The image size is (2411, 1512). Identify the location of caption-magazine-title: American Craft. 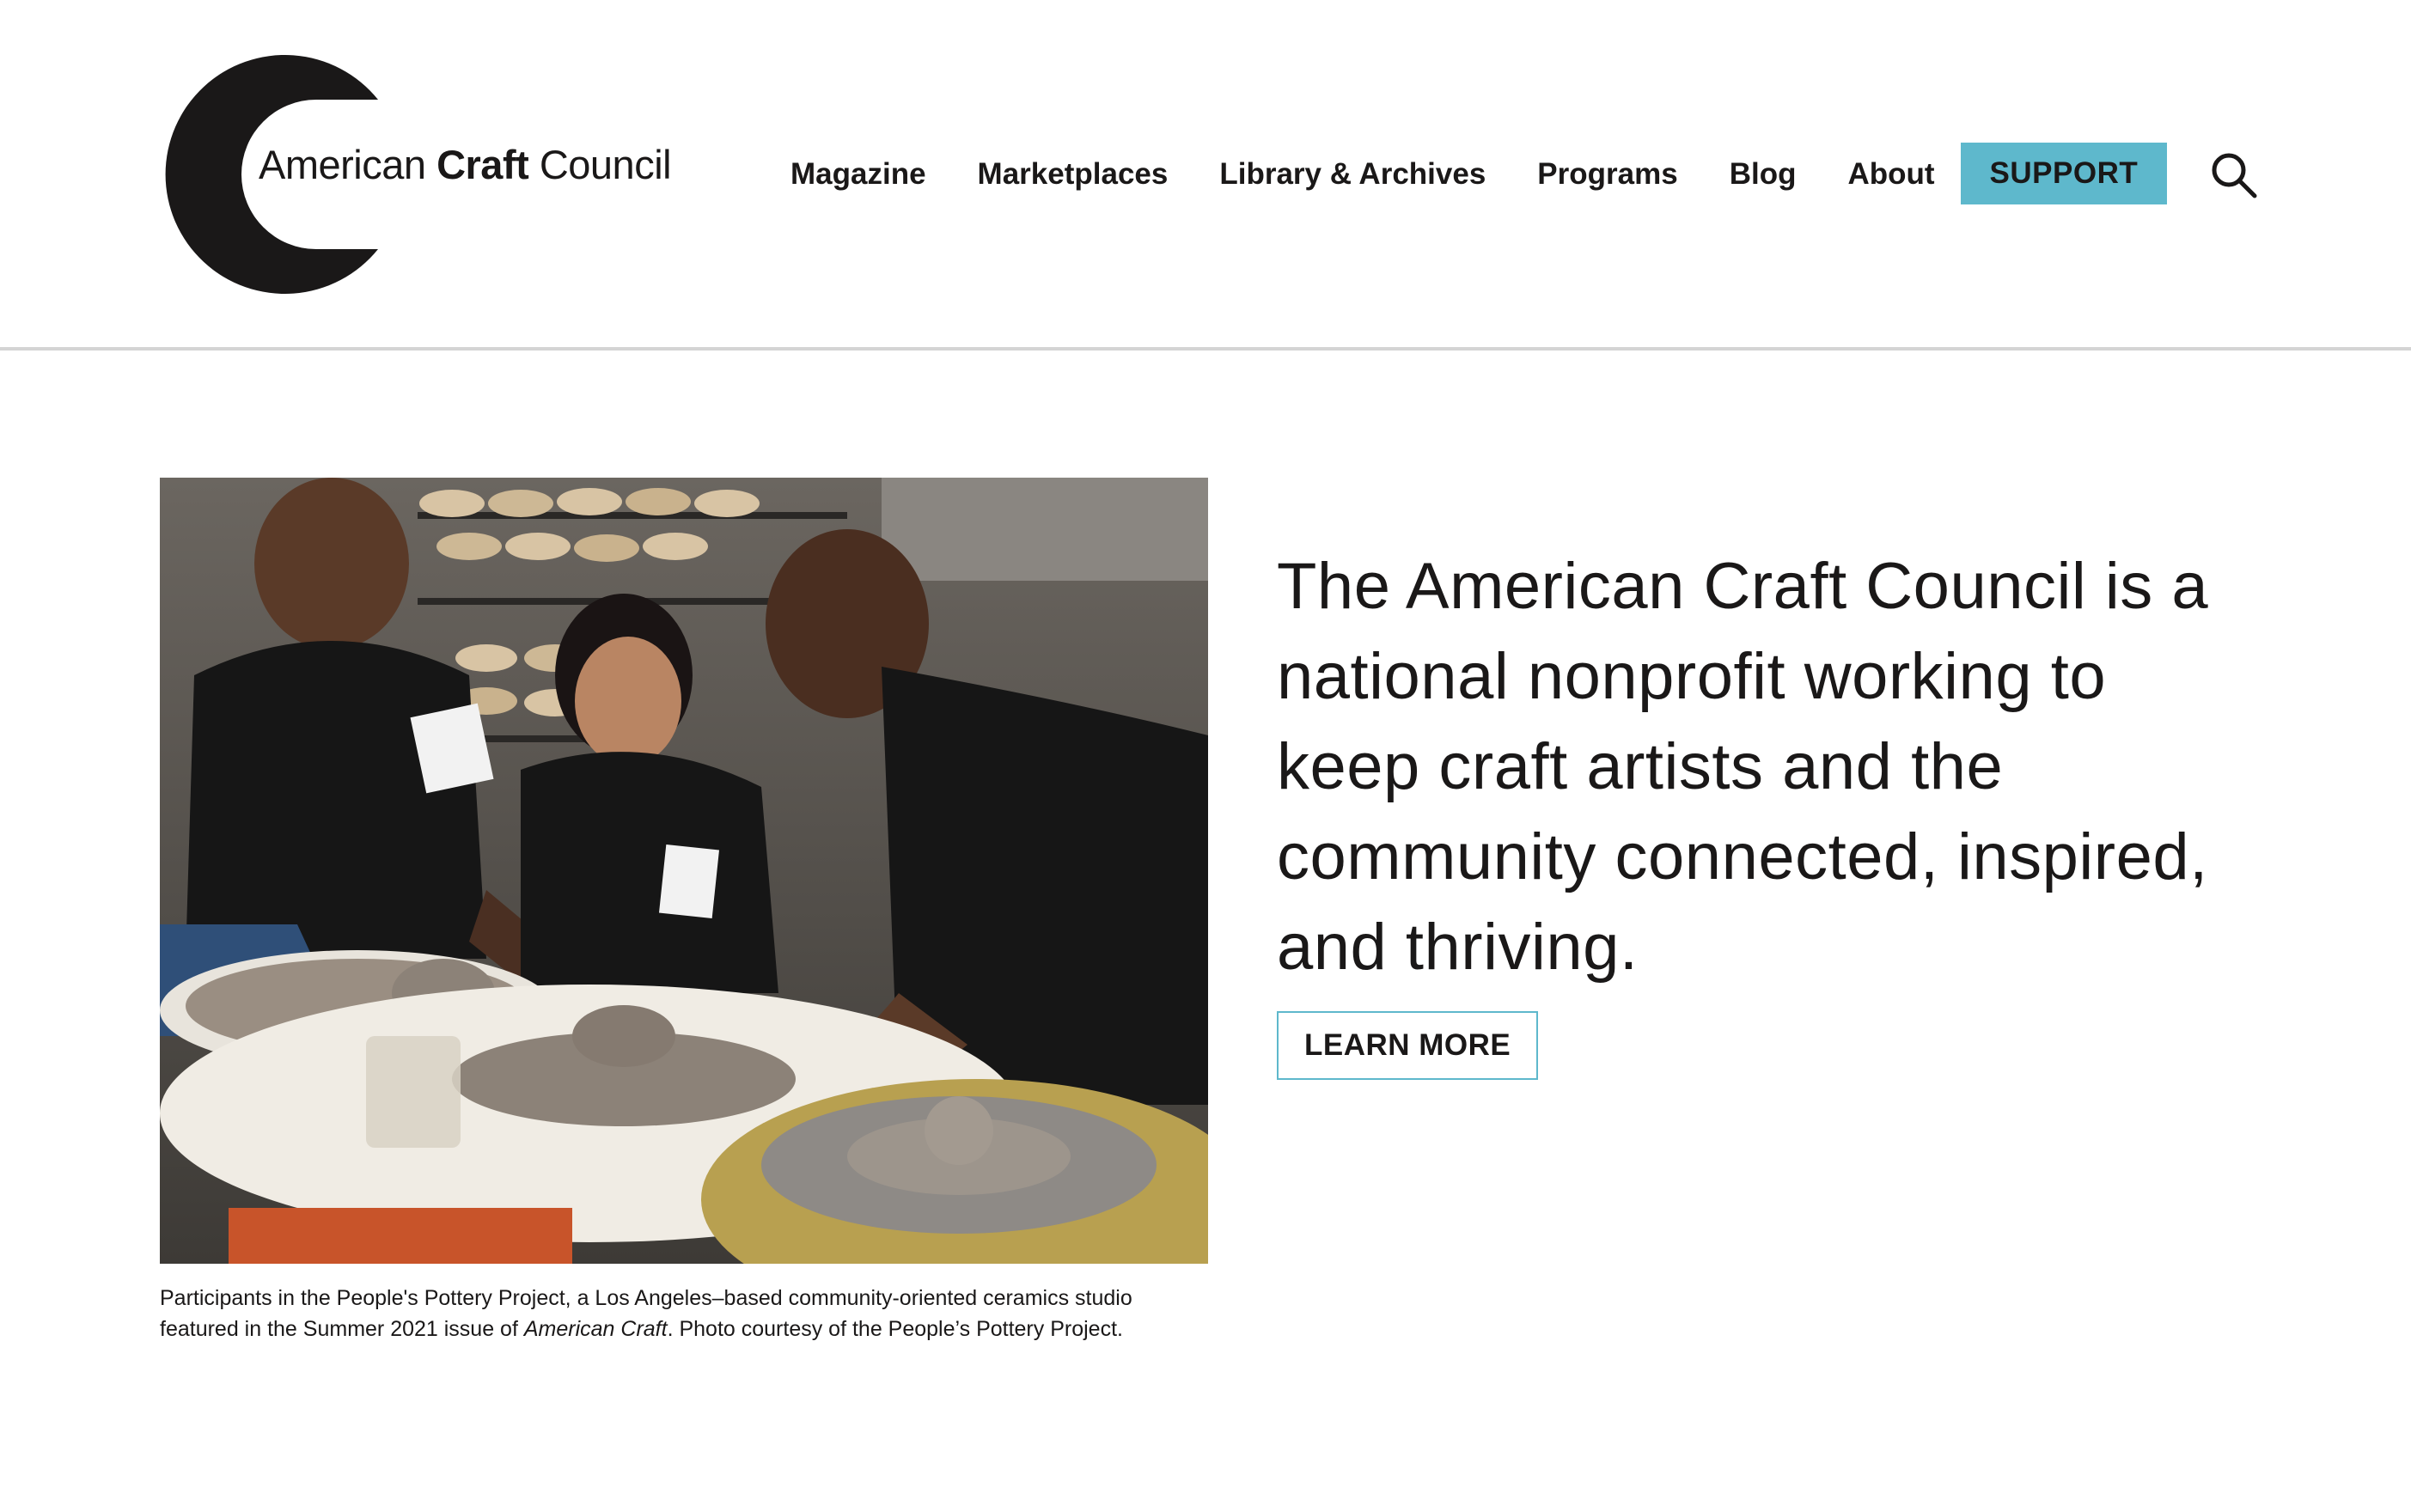
(595, 1329).